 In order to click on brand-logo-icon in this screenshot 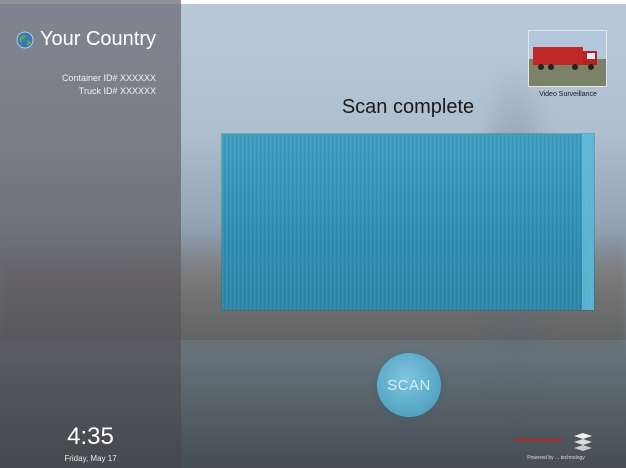, I will do `click(583, 442)`.